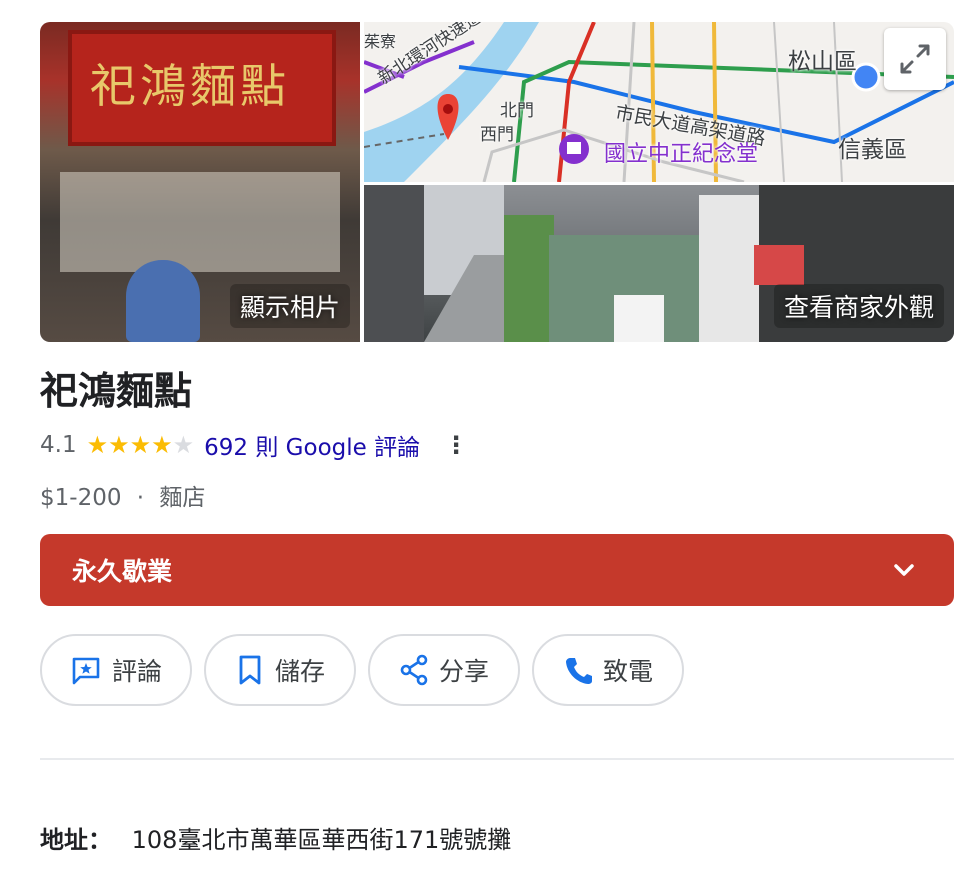  I want to click on review-button: 評論, so click(116, 670).